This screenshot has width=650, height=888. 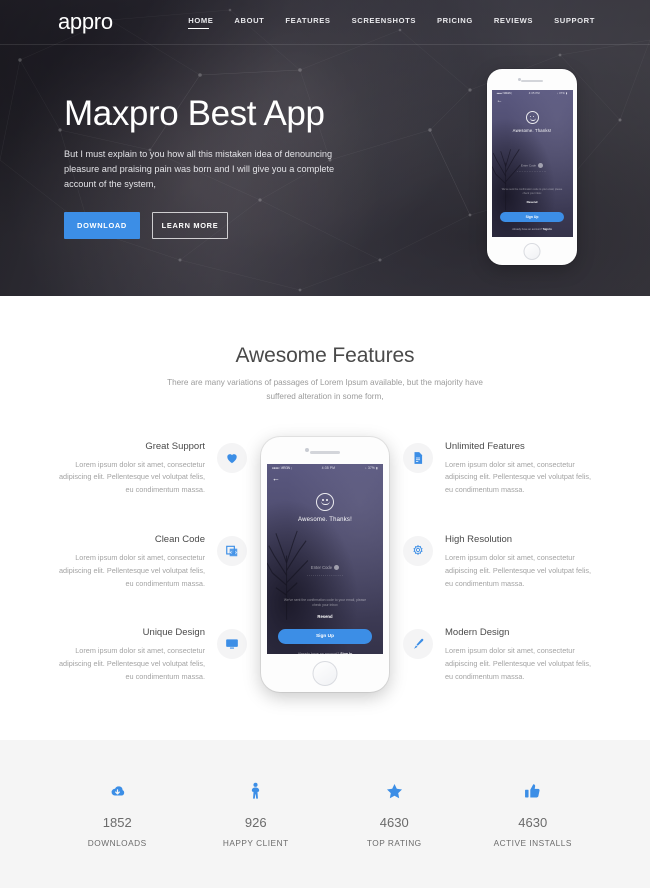 I want to click on person-icon, so click(x=256, y=791).